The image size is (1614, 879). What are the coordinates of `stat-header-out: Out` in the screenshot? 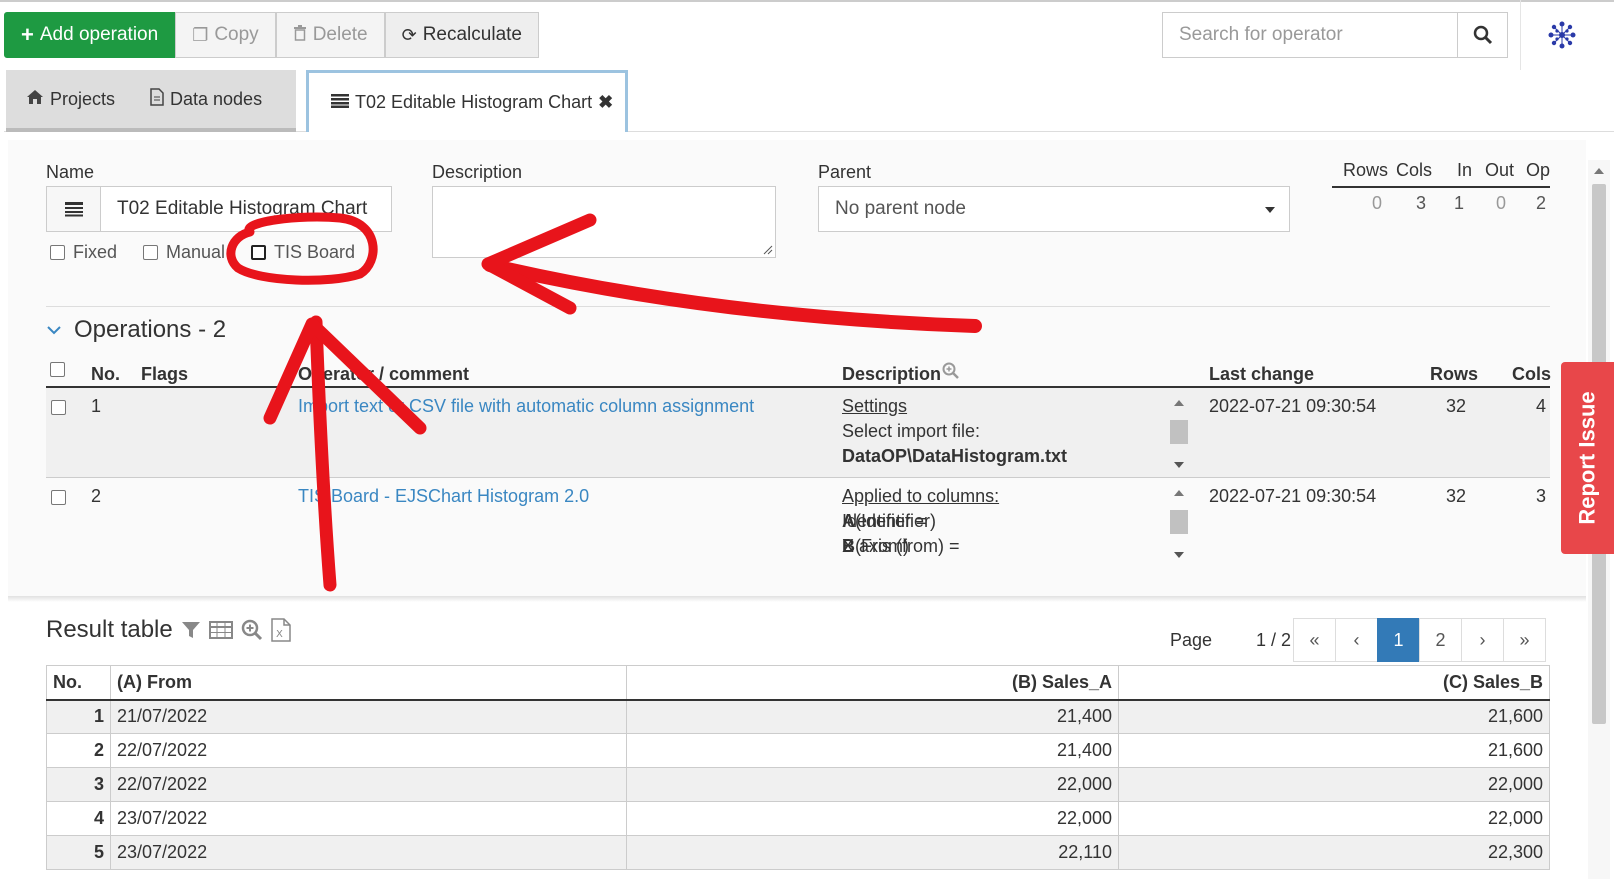 It's located at (1499, 170).